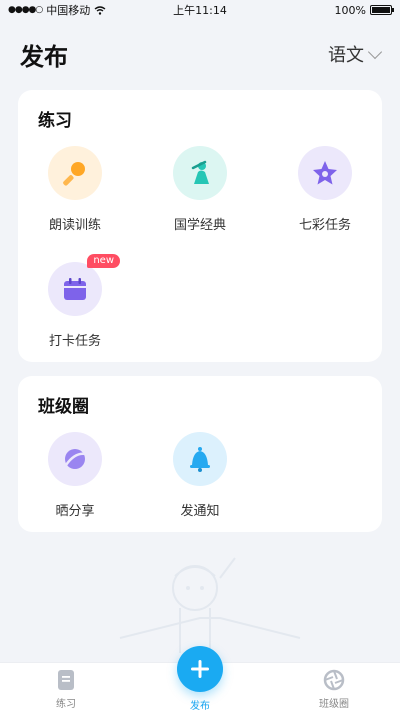 The width and height of the screenshot is (400, 714). I want to click on document-icon, so click(66, 680).